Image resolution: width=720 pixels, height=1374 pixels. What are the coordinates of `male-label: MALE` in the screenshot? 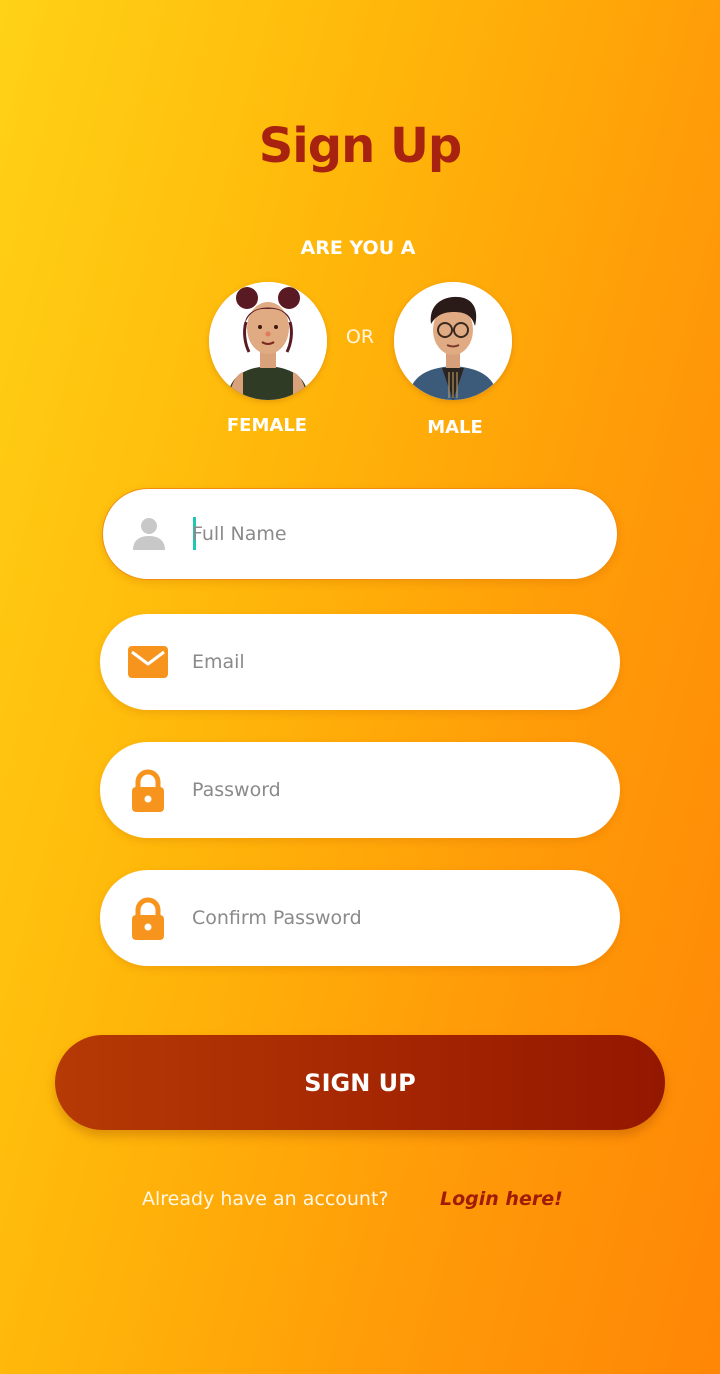 It's located at (455, 427).